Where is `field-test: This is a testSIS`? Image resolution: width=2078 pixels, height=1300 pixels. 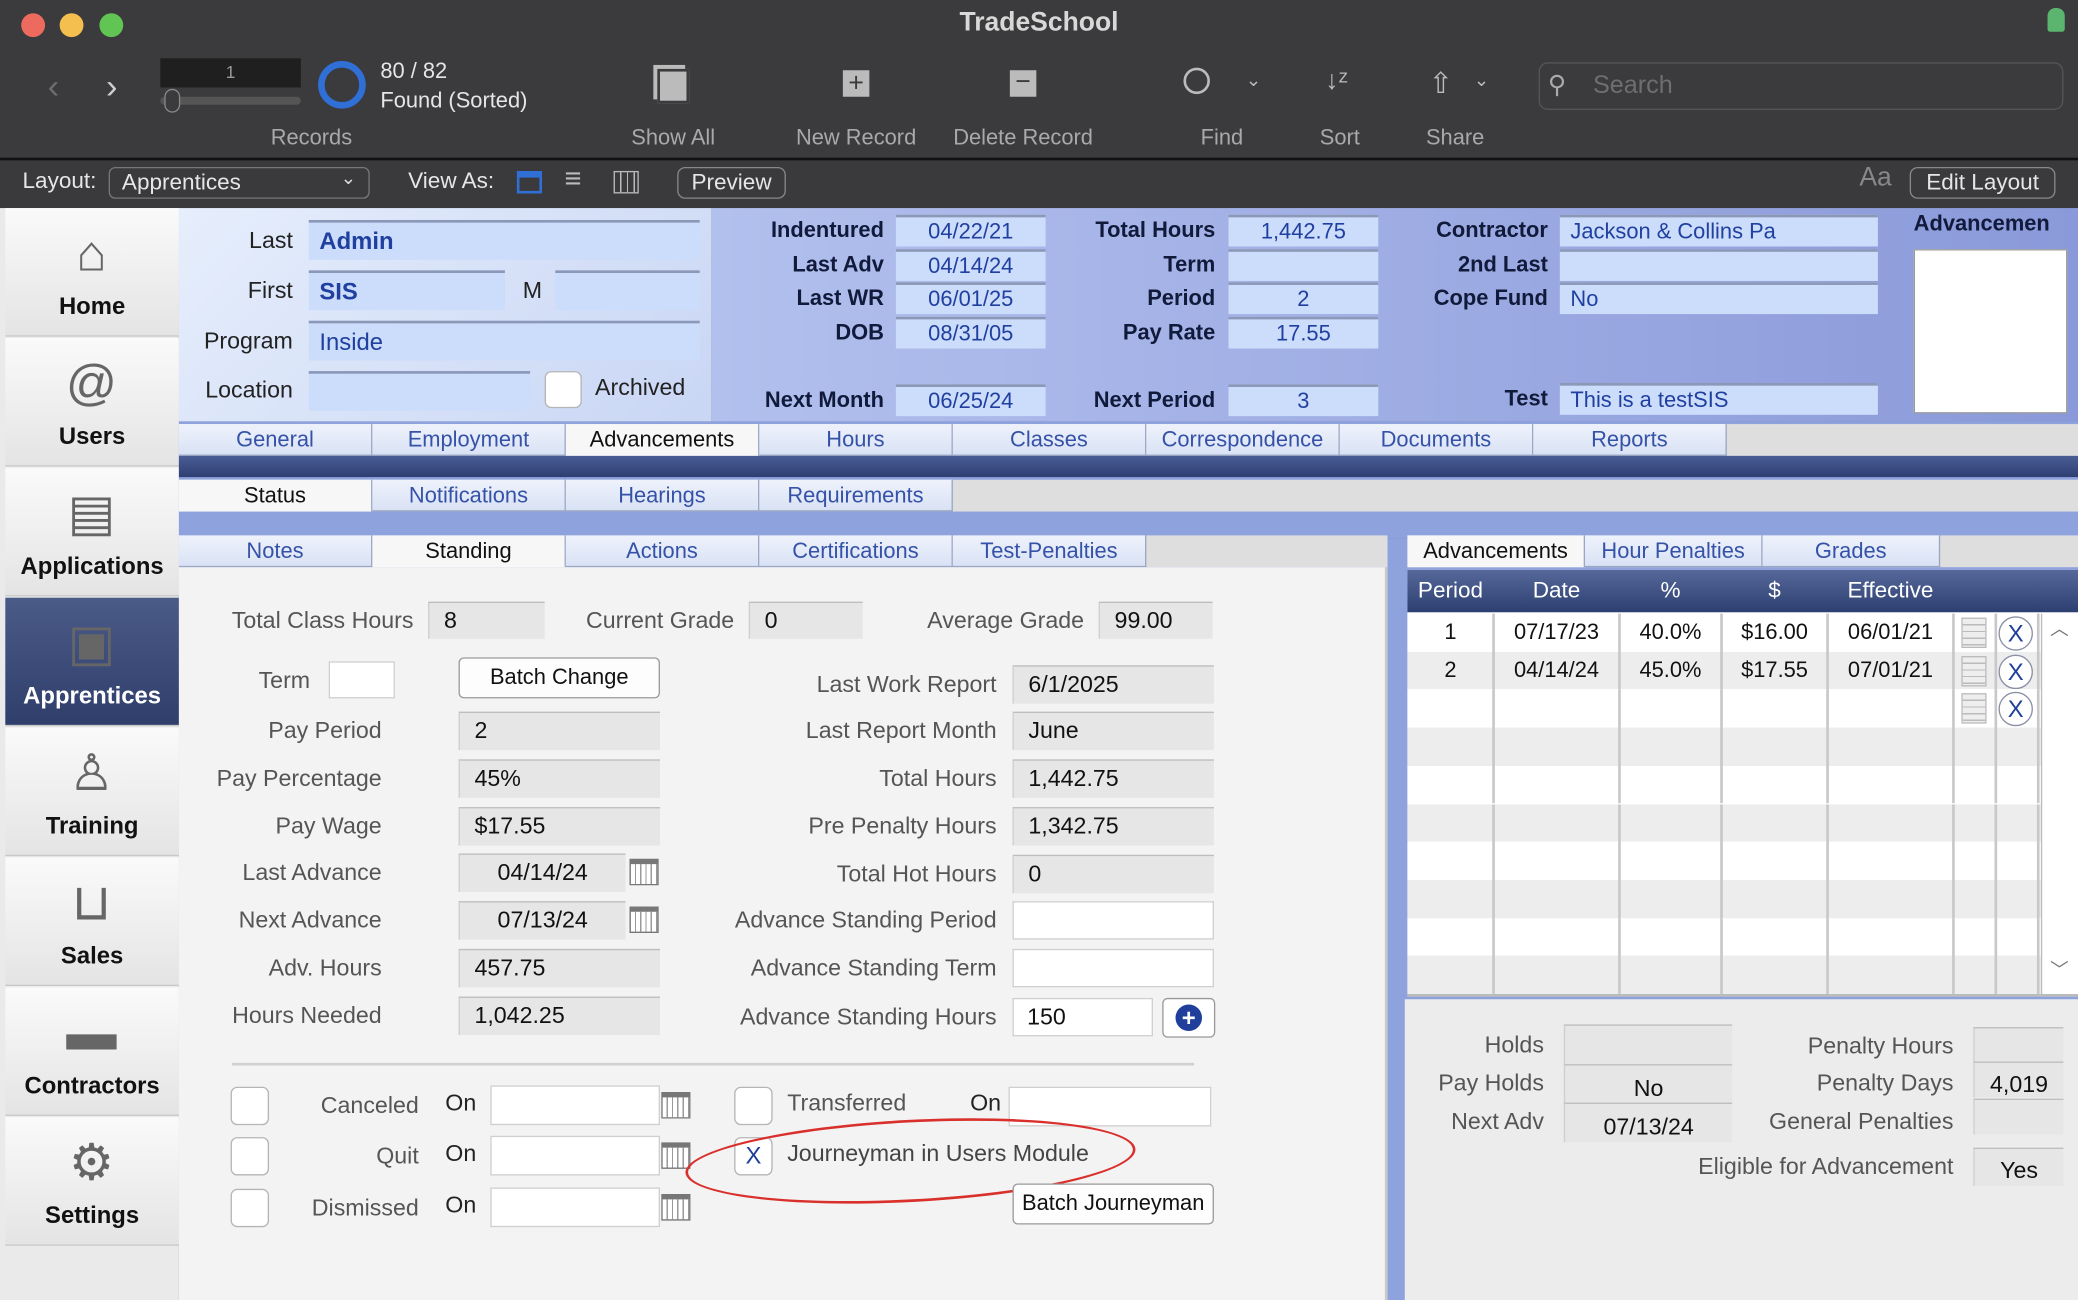 field-test: This is a testSIS is located at coordinates (1718, 399).